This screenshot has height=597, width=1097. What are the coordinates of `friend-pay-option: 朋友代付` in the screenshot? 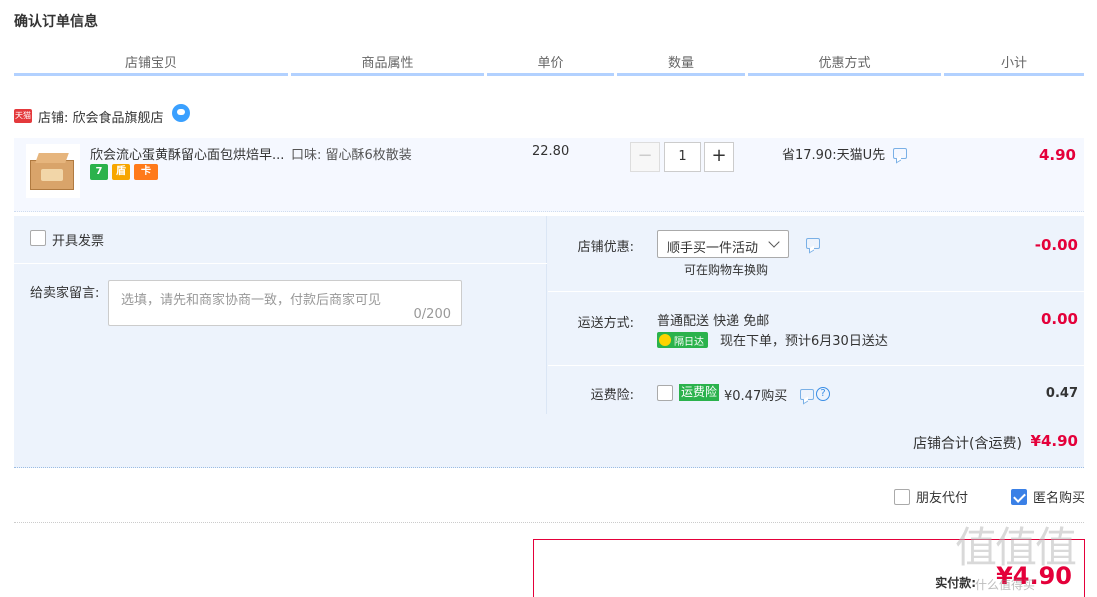 It's located at (931, 496).